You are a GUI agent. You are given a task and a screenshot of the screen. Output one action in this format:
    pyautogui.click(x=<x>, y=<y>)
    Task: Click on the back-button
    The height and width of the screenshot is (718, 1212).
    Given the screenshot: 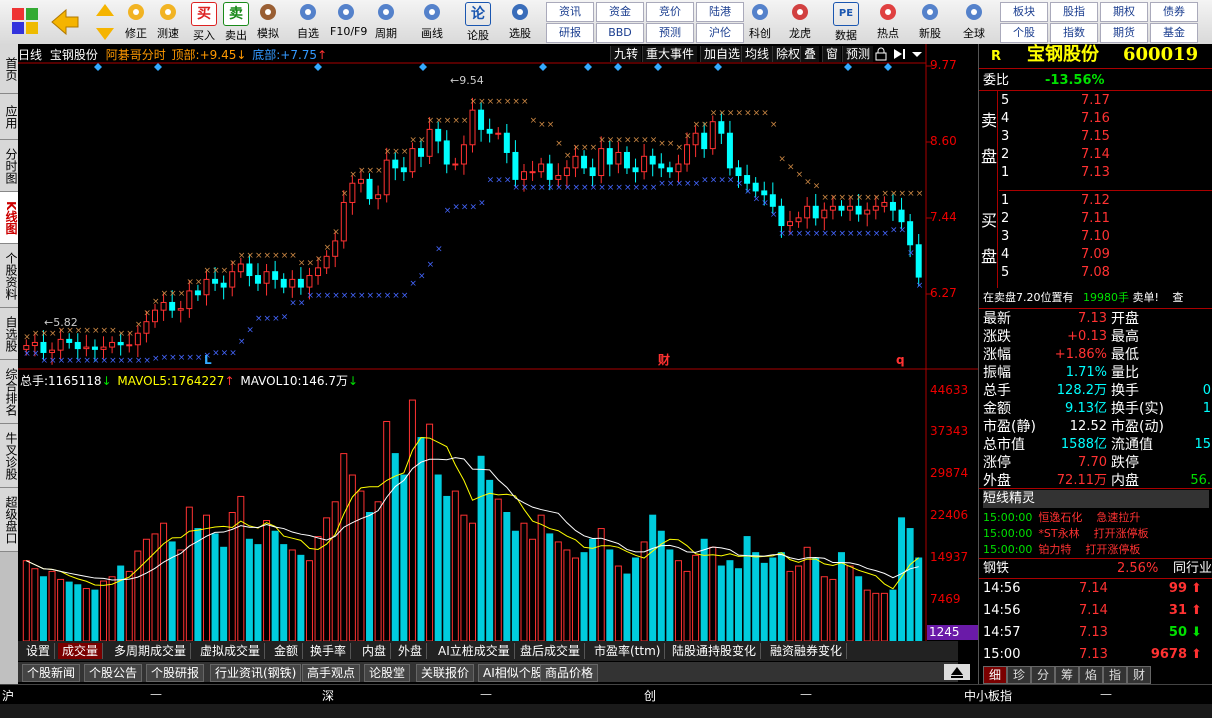 What is the action you would take?
    pyautogui.click(x=65, y=22)
    